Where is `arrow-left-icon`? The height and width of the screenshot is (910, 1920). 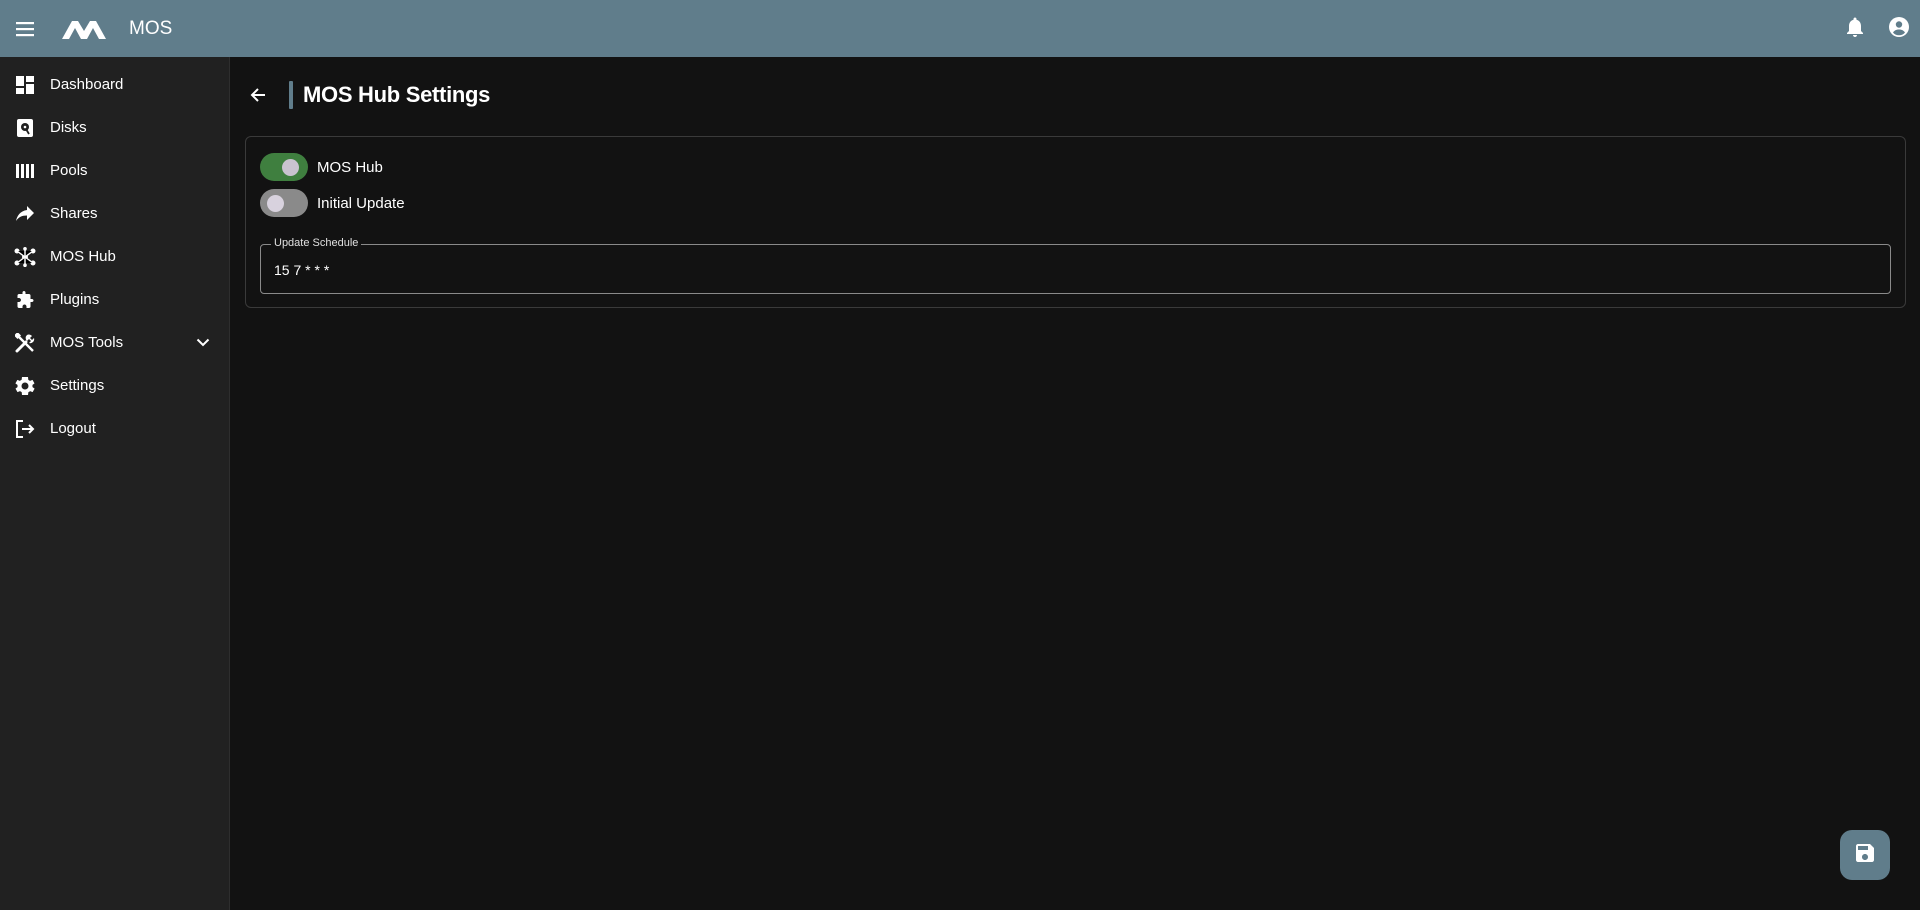
arrow-left-icon is located at coordinates (258, 95).